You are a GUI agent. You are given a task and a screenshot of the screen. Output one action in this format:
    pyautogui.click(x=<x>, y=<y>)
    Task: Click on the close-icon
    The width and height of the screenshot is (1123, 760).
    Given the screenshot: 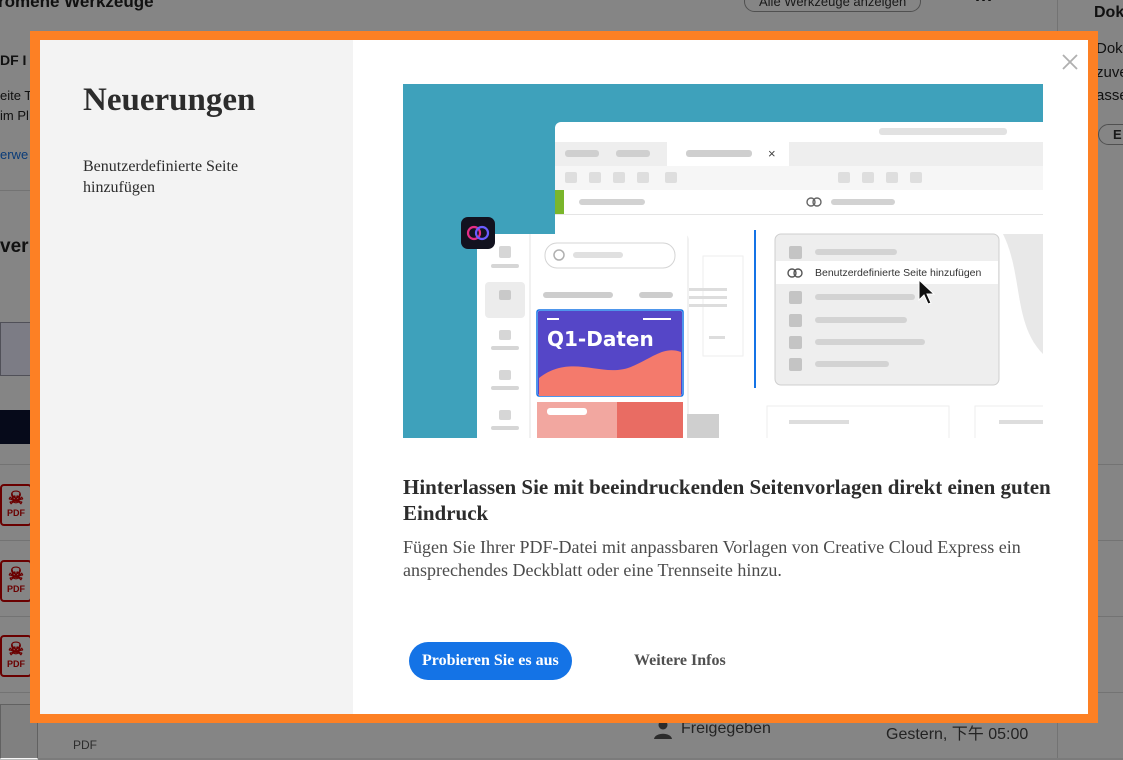 What is the action you would take?
    pyautogui.click(x=1070, y=62)
    